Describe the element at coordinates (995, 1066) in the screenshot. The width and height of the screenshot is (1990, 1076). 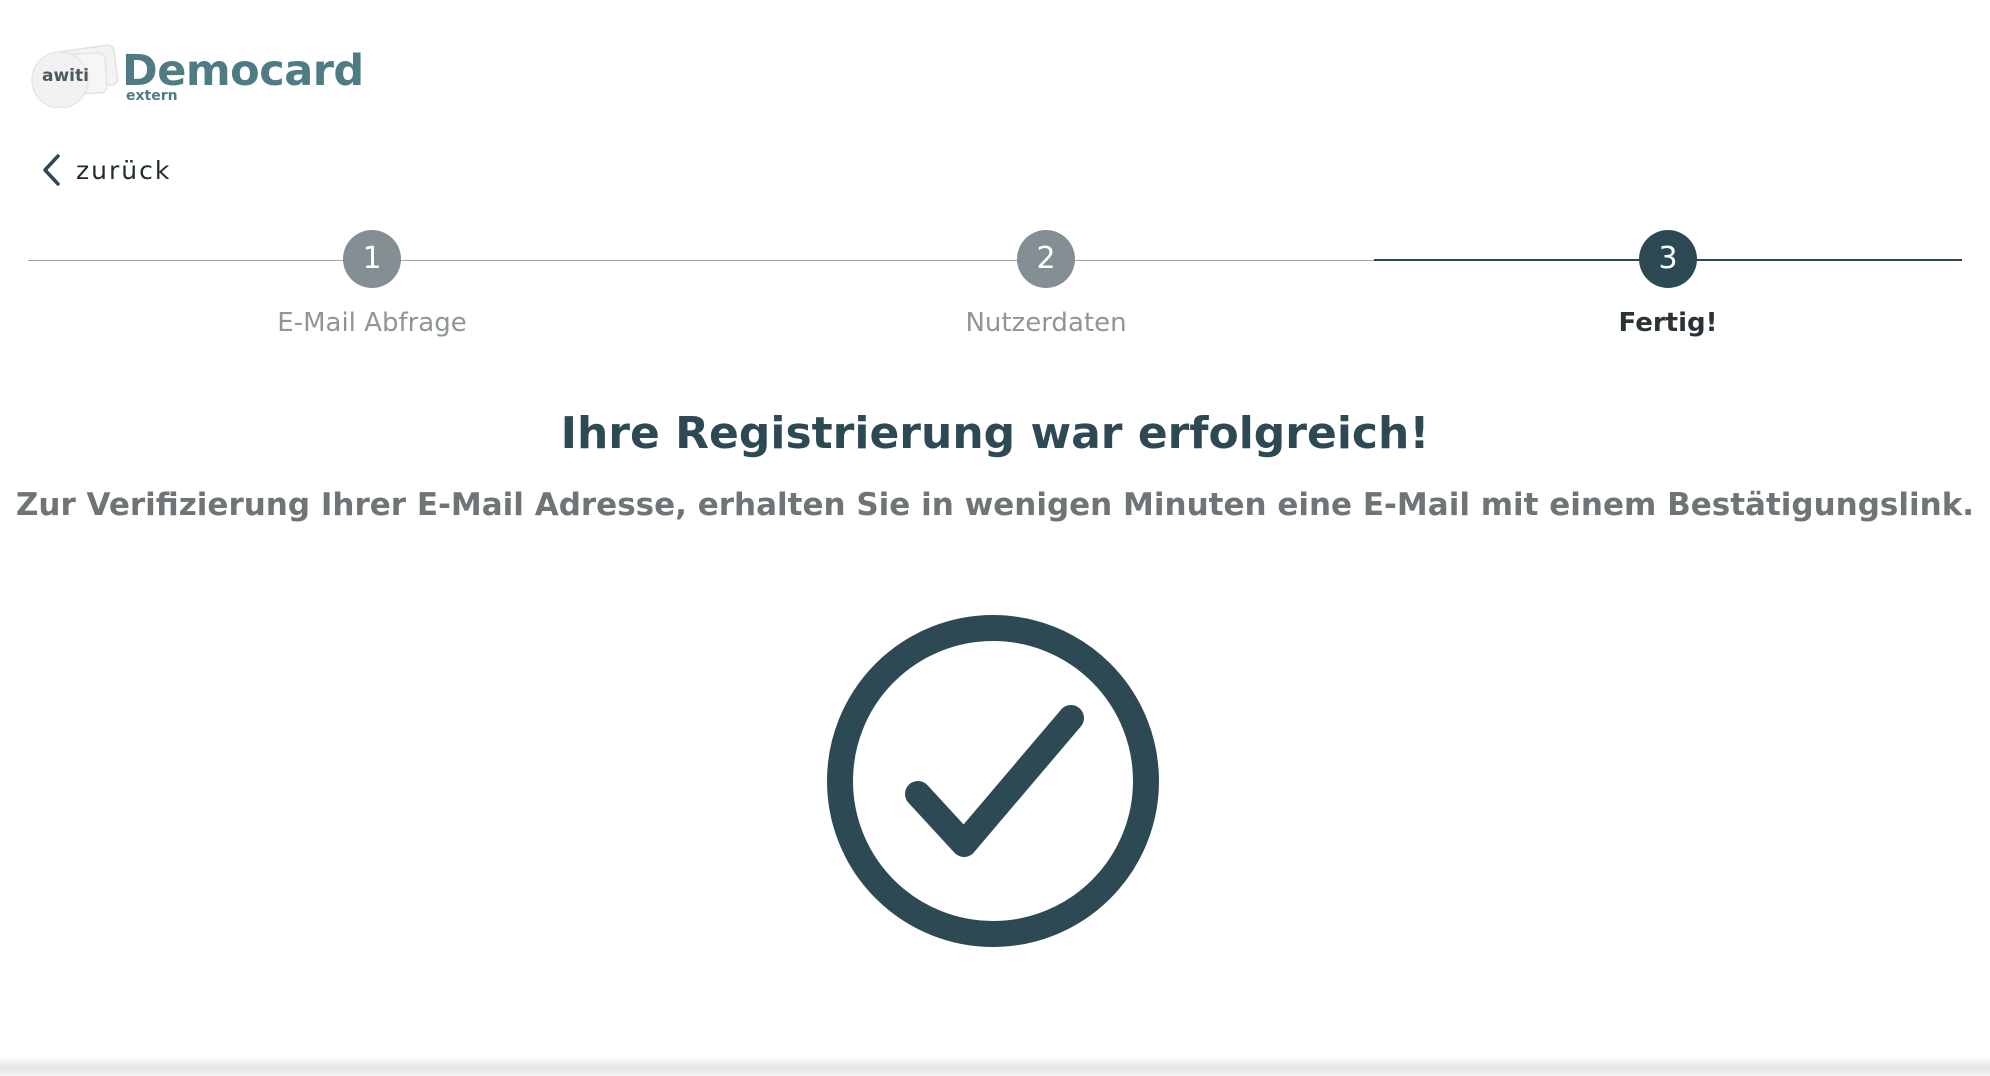
I see `footer-divider` at that location.